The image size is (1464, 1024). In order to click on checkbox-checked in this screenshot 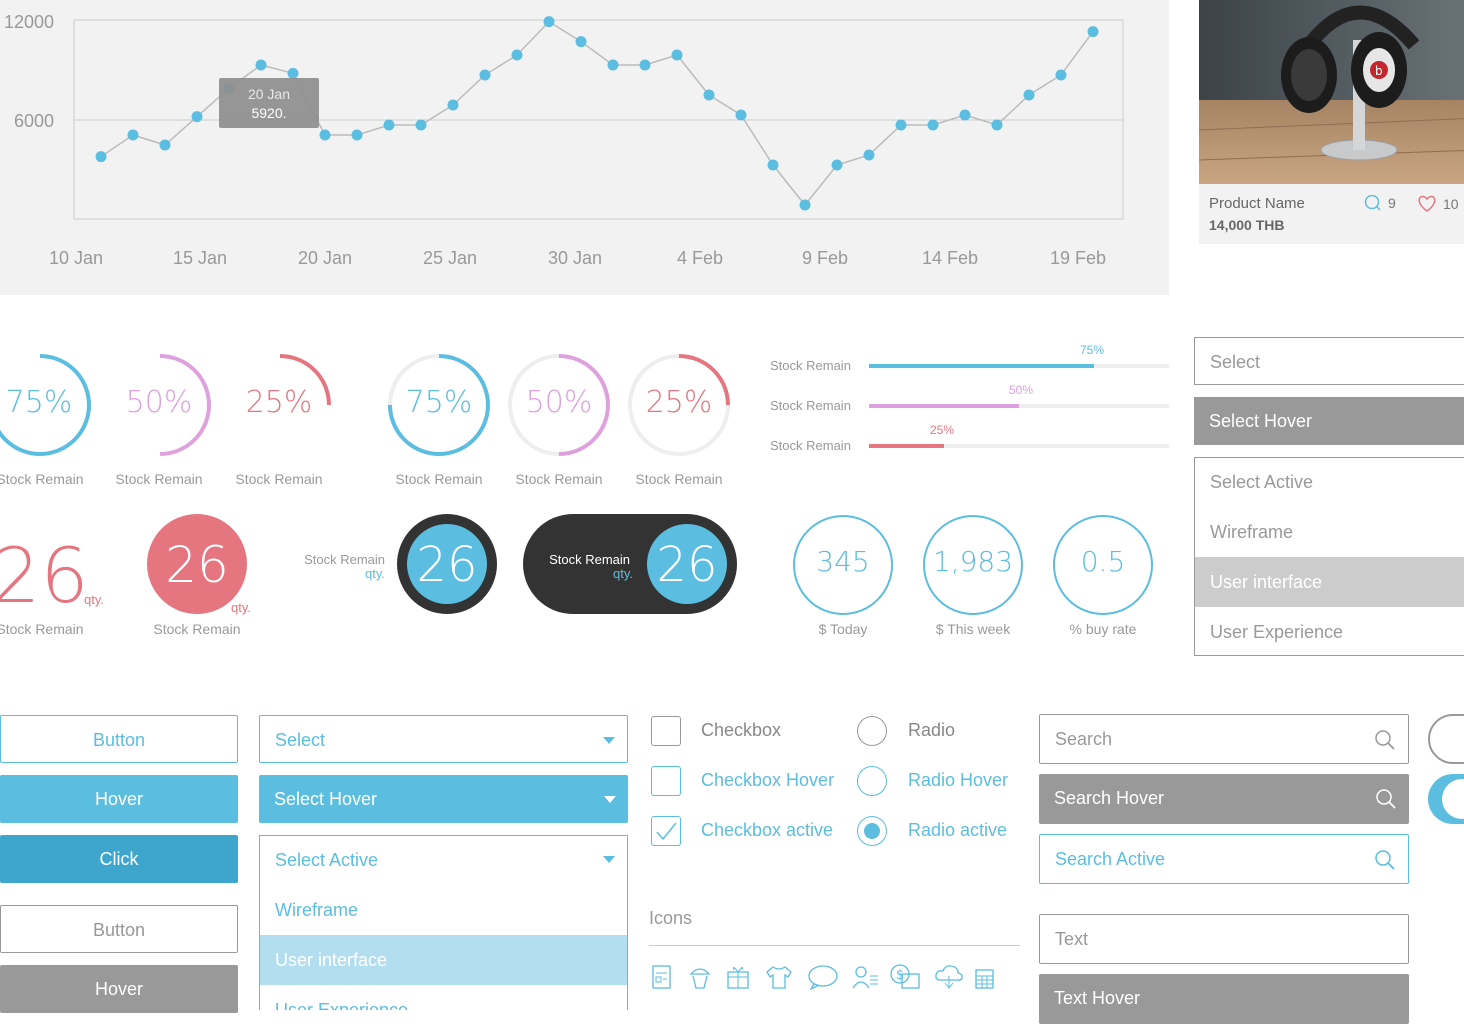, I will do `click(666, 831)`.